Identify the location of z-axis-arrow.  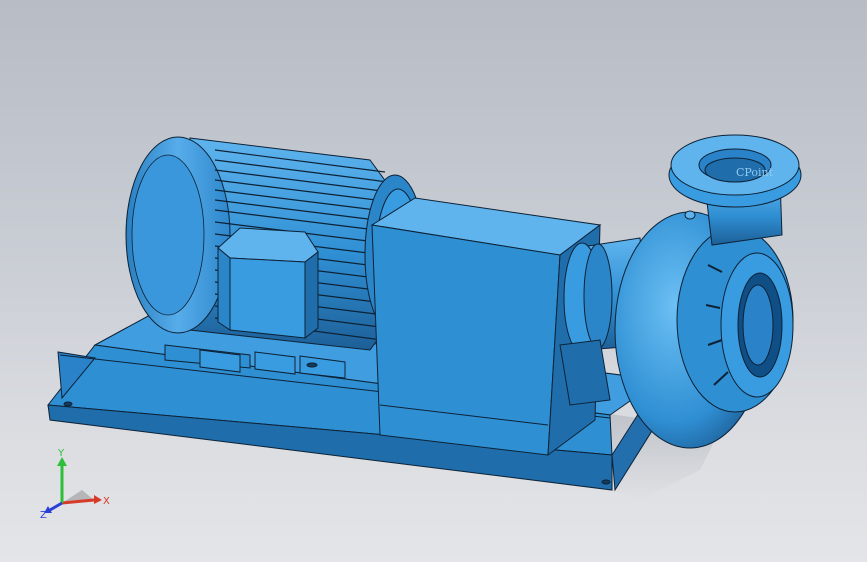
(56, 506).